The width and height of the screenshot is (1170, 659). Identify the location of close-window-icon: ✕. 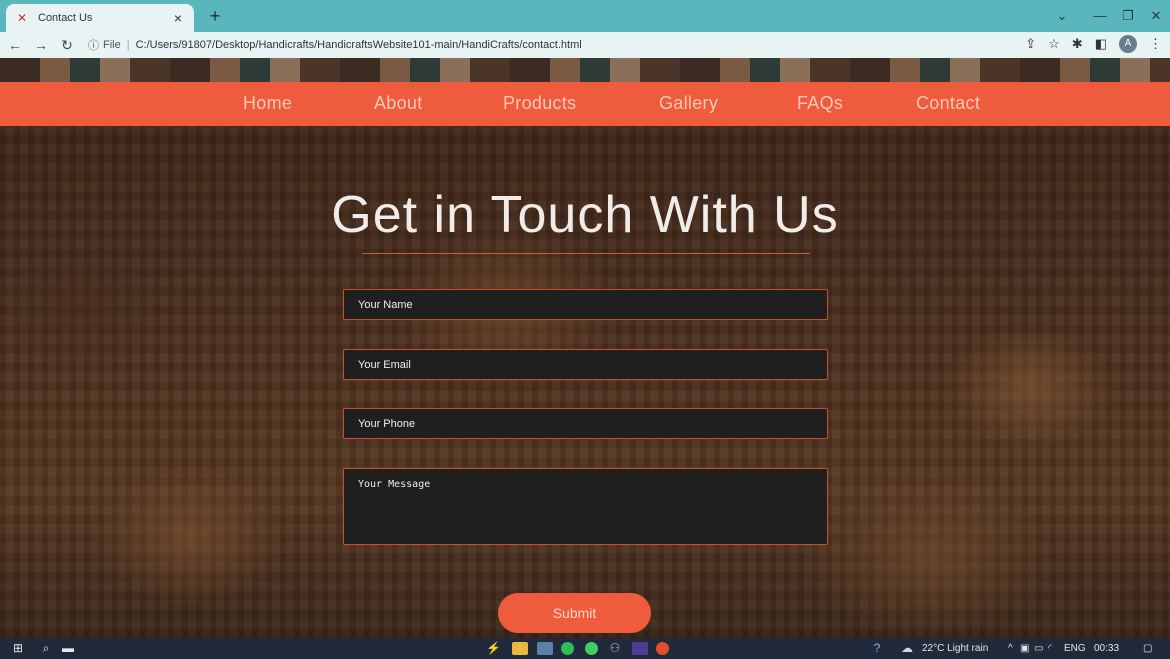
(1154, 16).